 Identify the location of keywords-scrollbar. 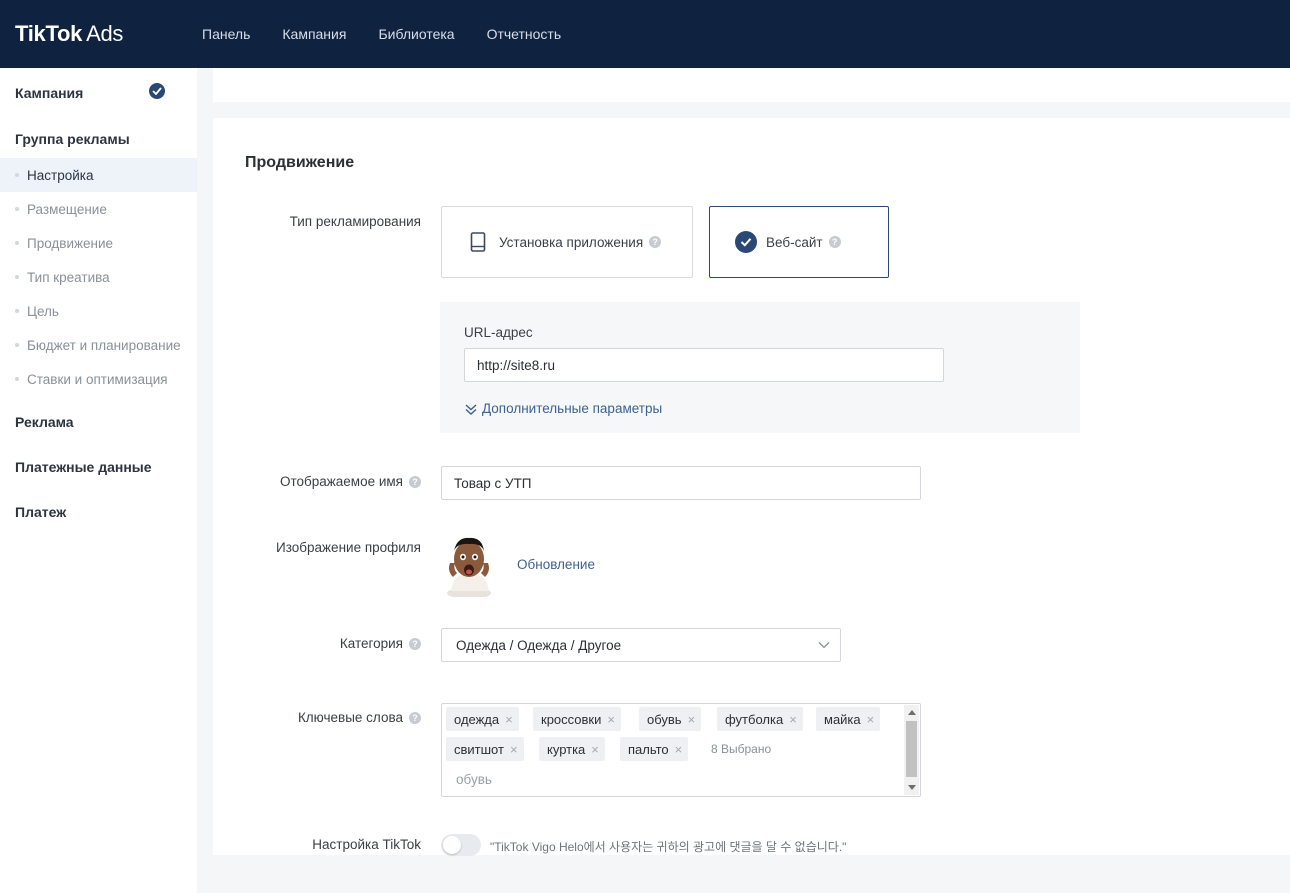
(911, 750).